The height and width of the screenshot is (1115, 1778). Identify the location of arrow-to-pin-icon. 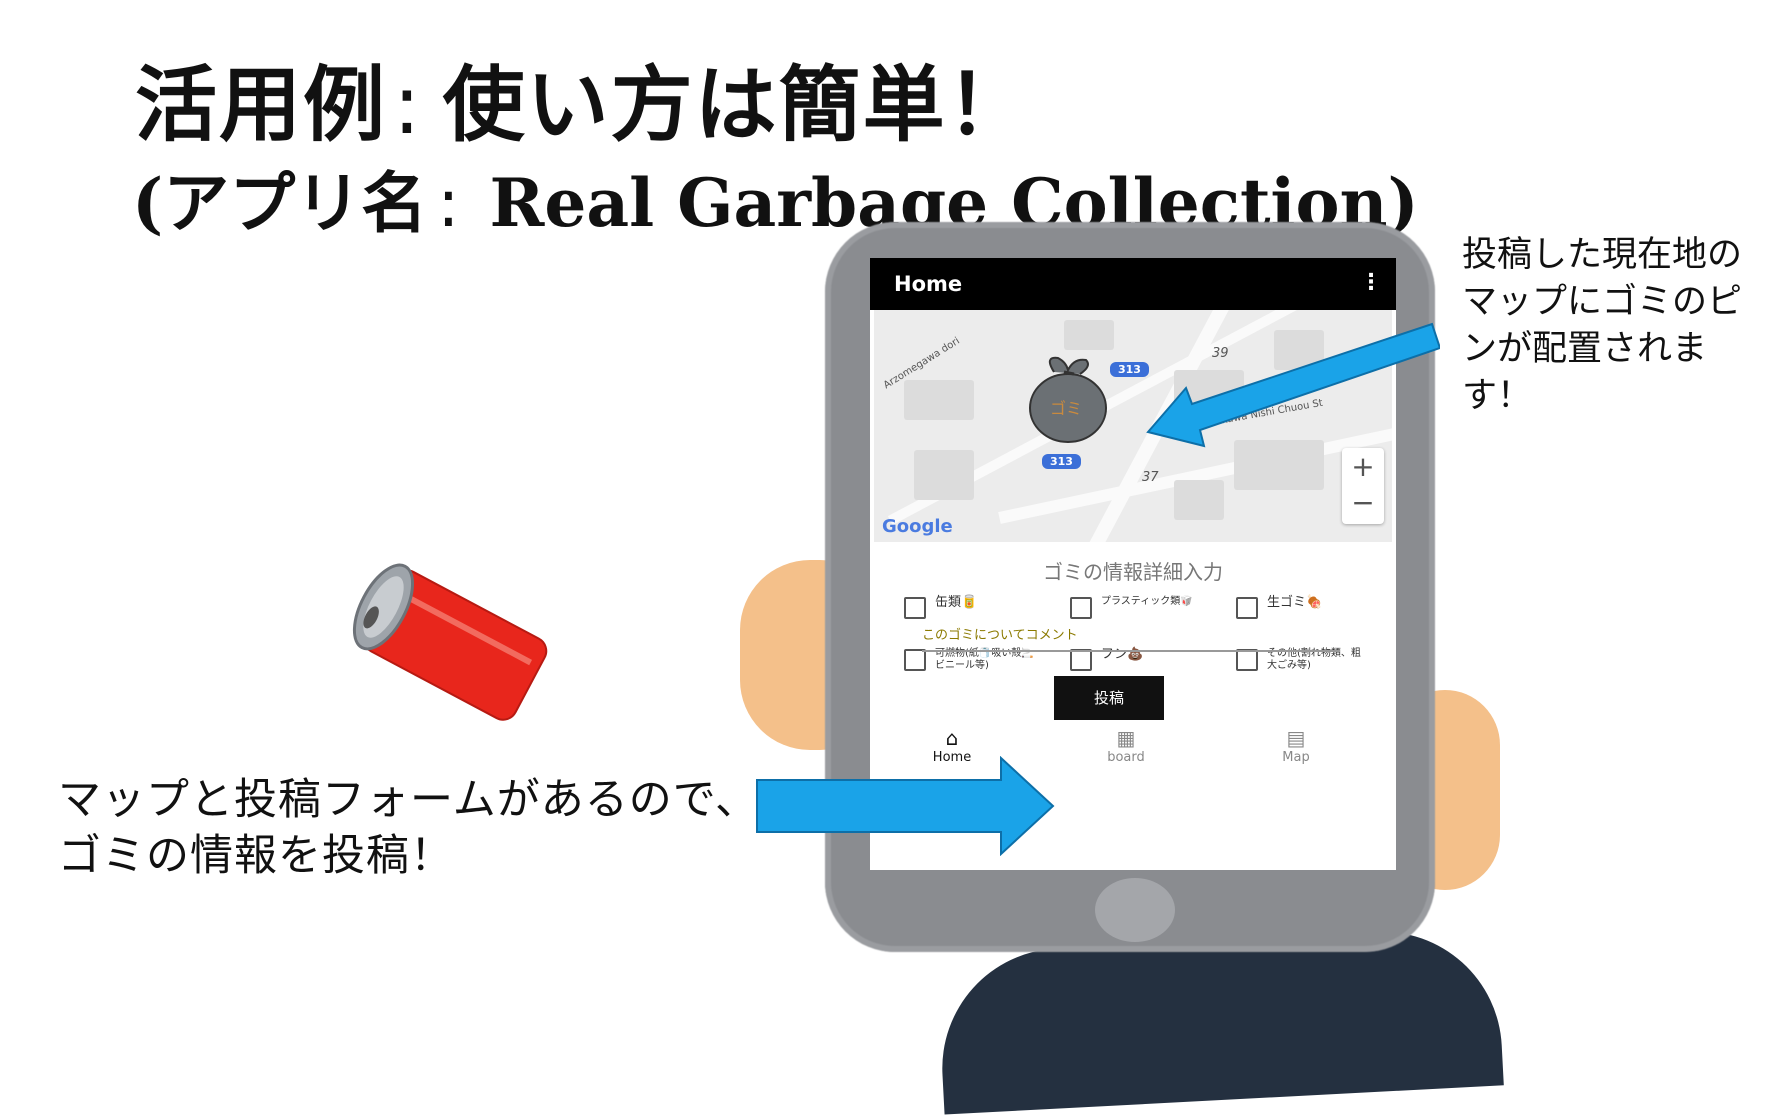
(1293, 385).